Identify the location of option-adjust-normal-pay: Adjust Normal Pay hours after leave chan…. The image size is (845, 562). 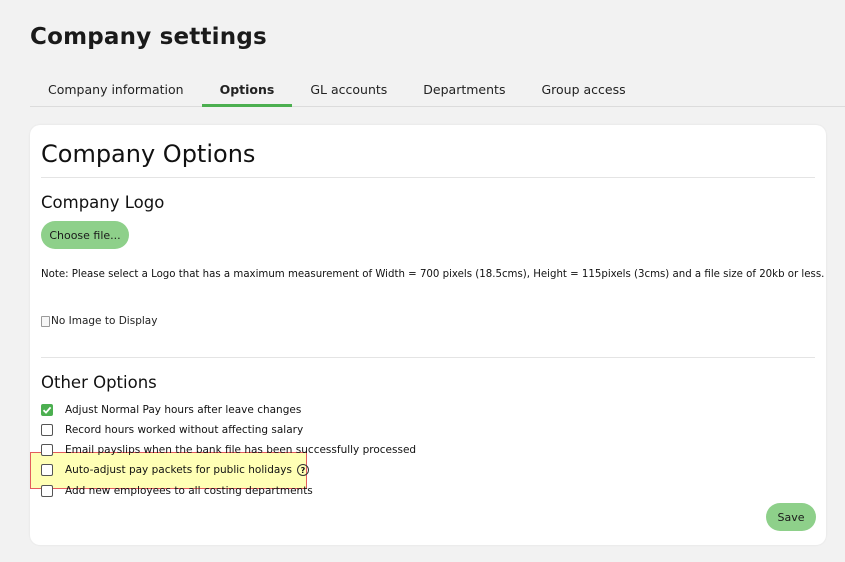
(171, 410).